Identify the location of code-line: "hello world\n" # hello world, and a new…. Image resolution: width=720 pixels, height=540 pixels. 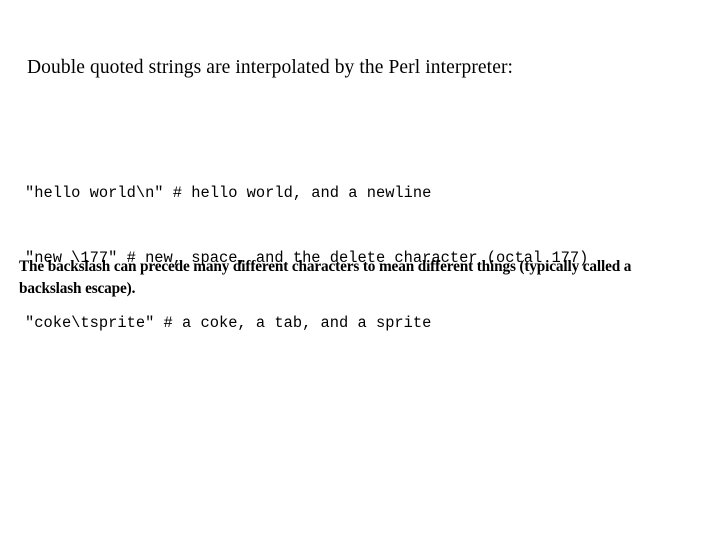
(228, 193).